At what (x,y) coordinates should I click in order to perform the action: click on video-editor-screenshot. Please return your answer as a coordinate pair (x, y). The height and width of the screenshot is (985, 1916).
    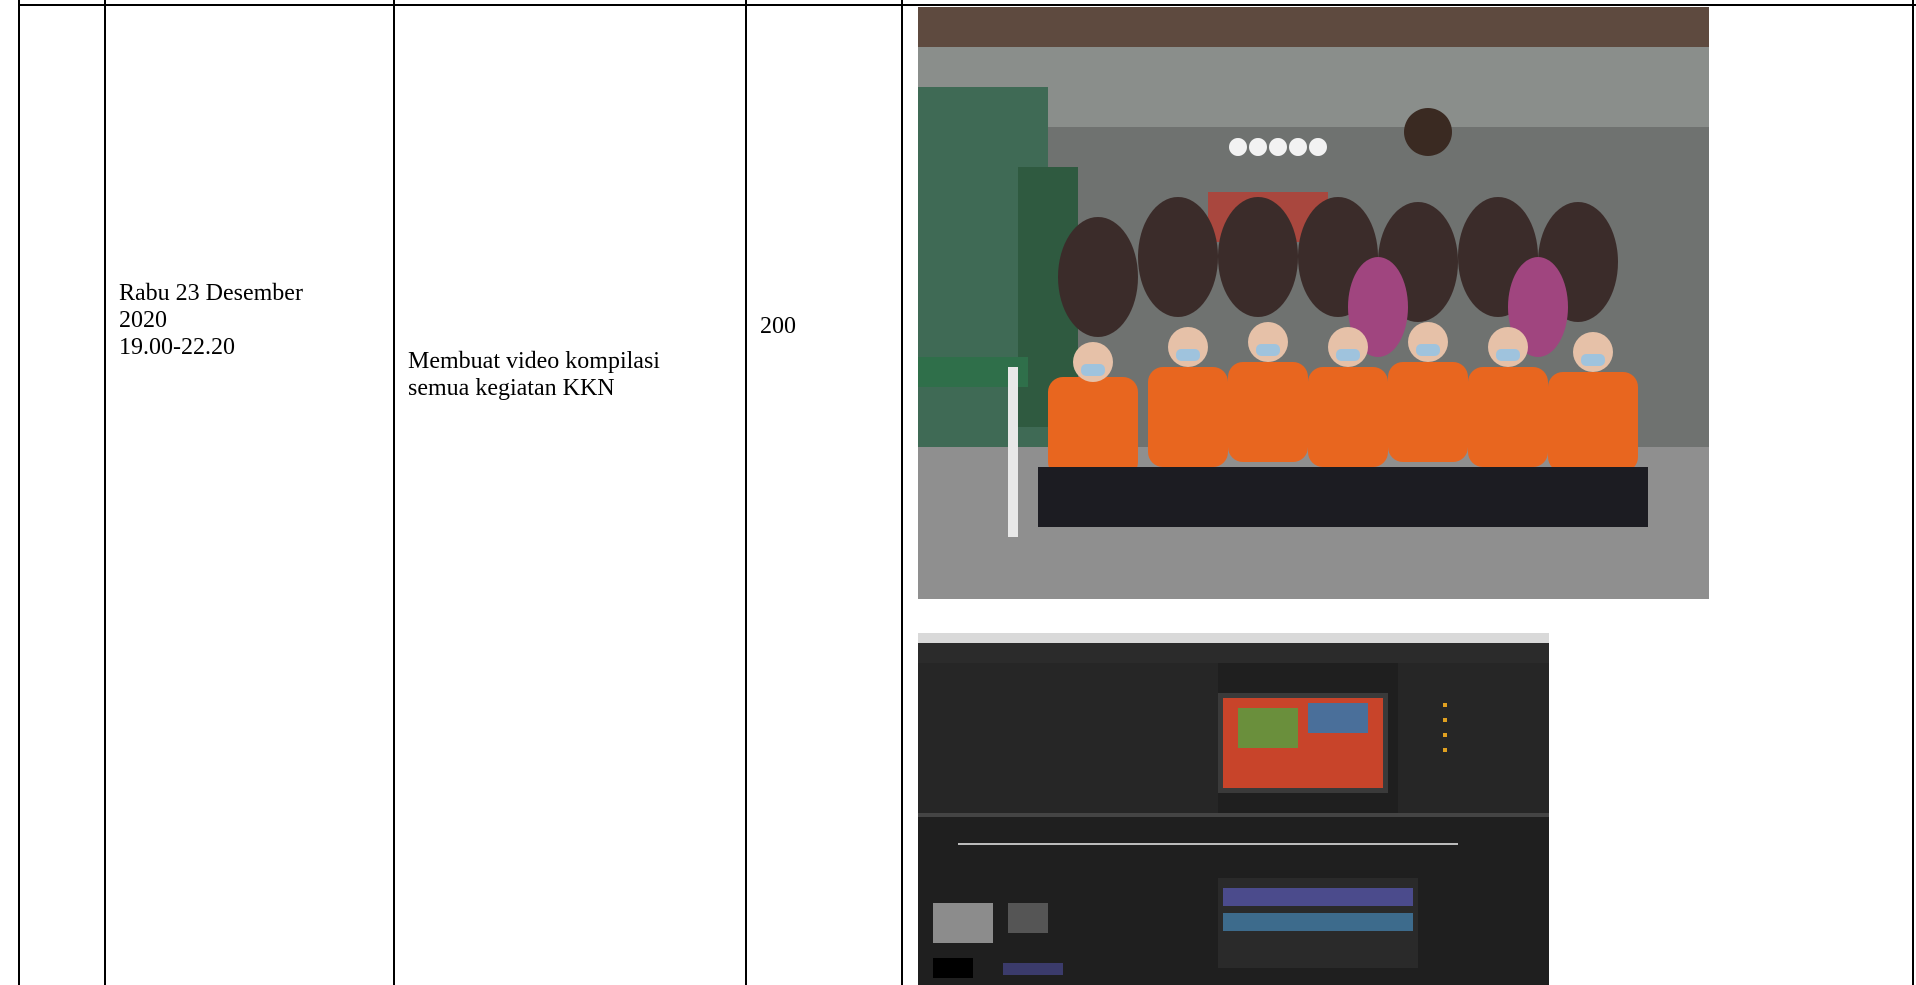
    Looking at the image, I should click on (1233, 809).